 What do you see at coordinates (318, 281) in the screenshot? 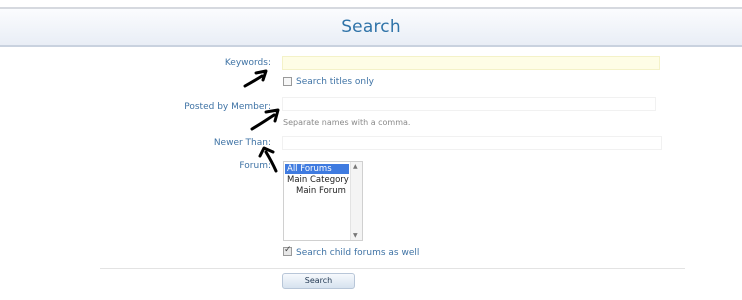
I see `search-submit-button: Search` at bounding box center [318, 281].